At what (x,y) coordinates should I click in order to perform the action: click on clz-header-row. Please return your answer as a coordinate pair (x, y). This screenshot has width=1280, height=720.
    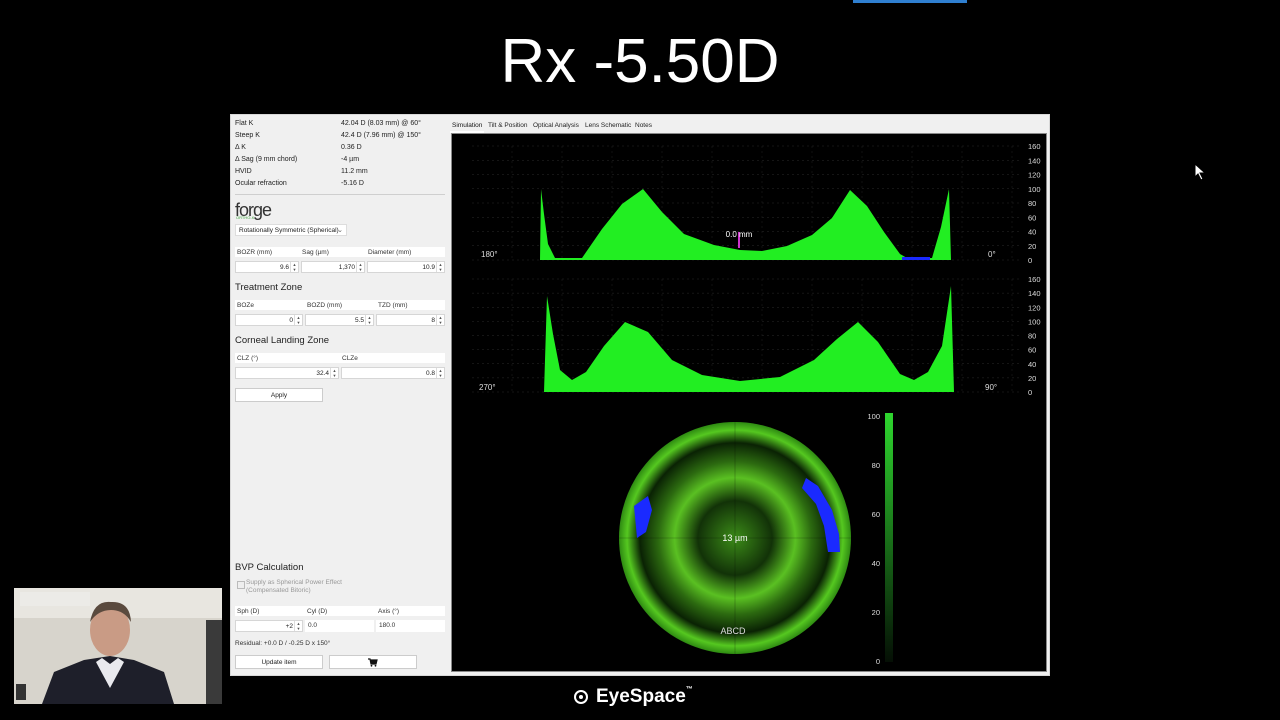
    Looking at the image, I should click on (340, 358).